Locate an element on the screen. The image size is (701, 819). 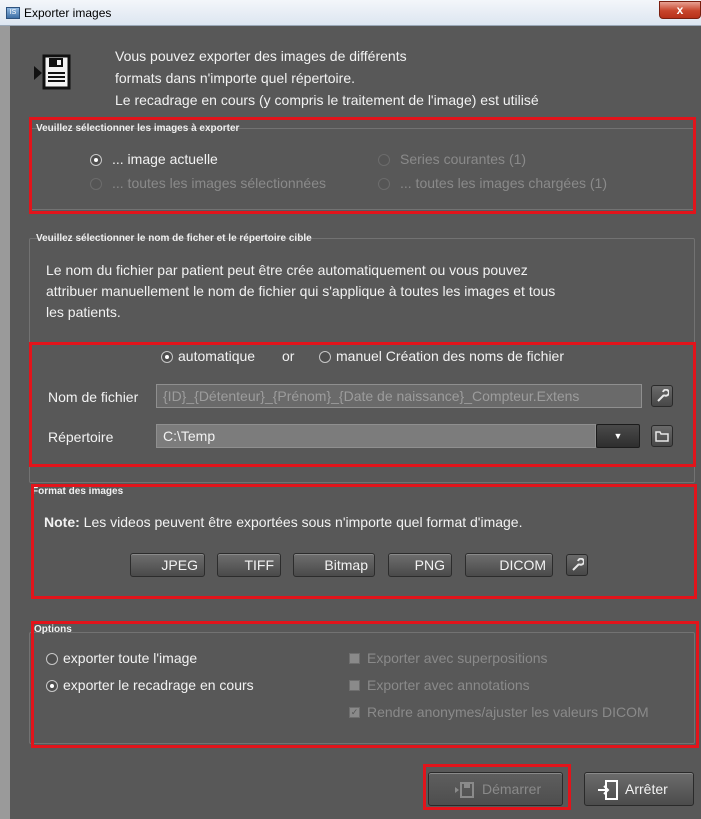
stop-button: Arrêter is located at coordinates (639, 789).